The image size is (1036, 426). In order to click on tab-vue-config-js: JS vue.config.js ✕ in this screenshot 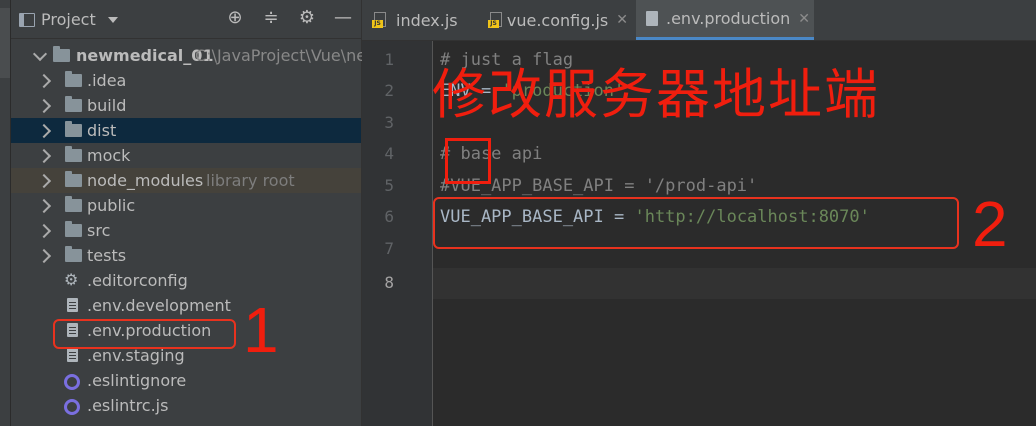, I will do `click(558, 20)`.